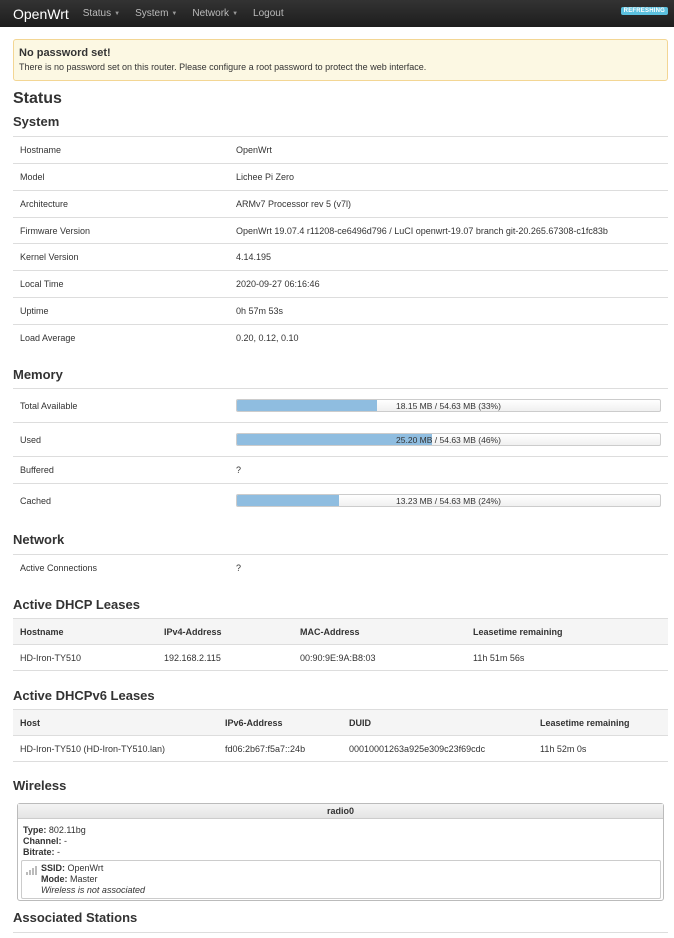  What do you see at coordinates (36, 121) in the screenshot?
I see `system-heading: System` at bounding box center [36, 121].